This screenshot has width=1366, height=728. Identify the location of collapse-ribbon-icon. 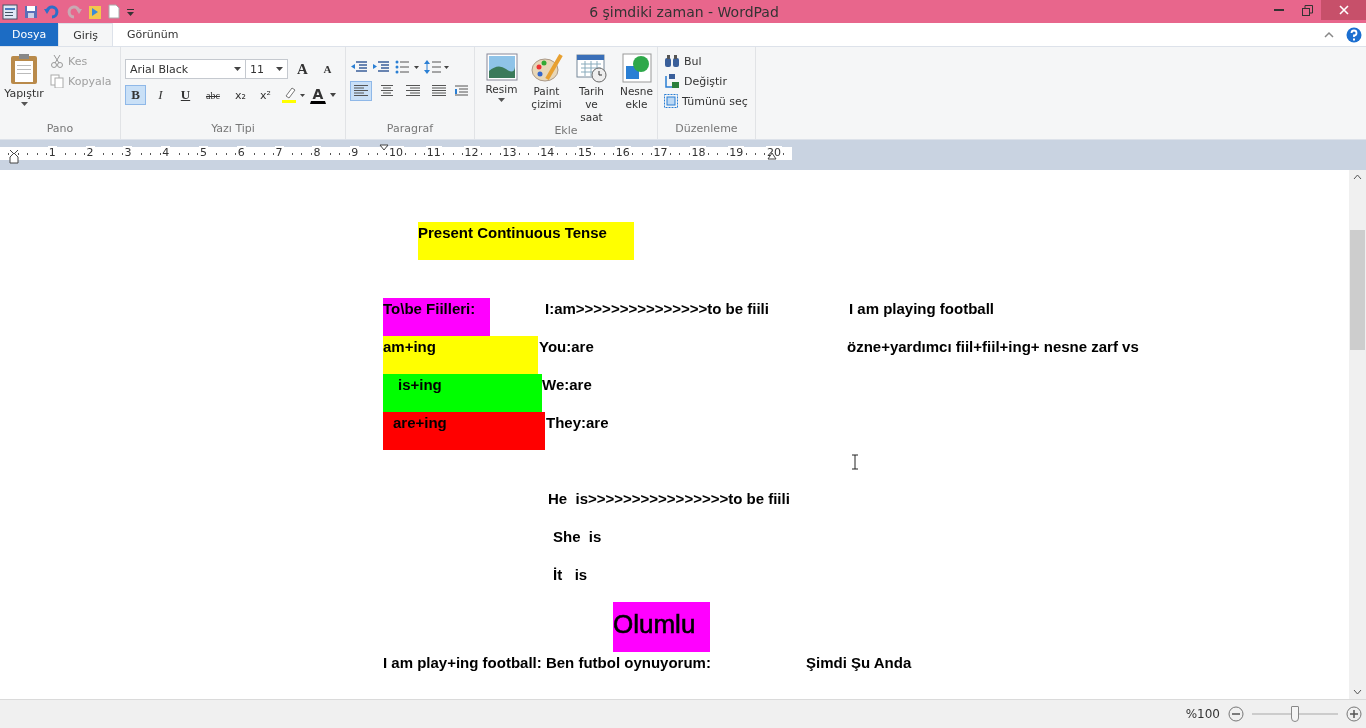
(1329, 34).